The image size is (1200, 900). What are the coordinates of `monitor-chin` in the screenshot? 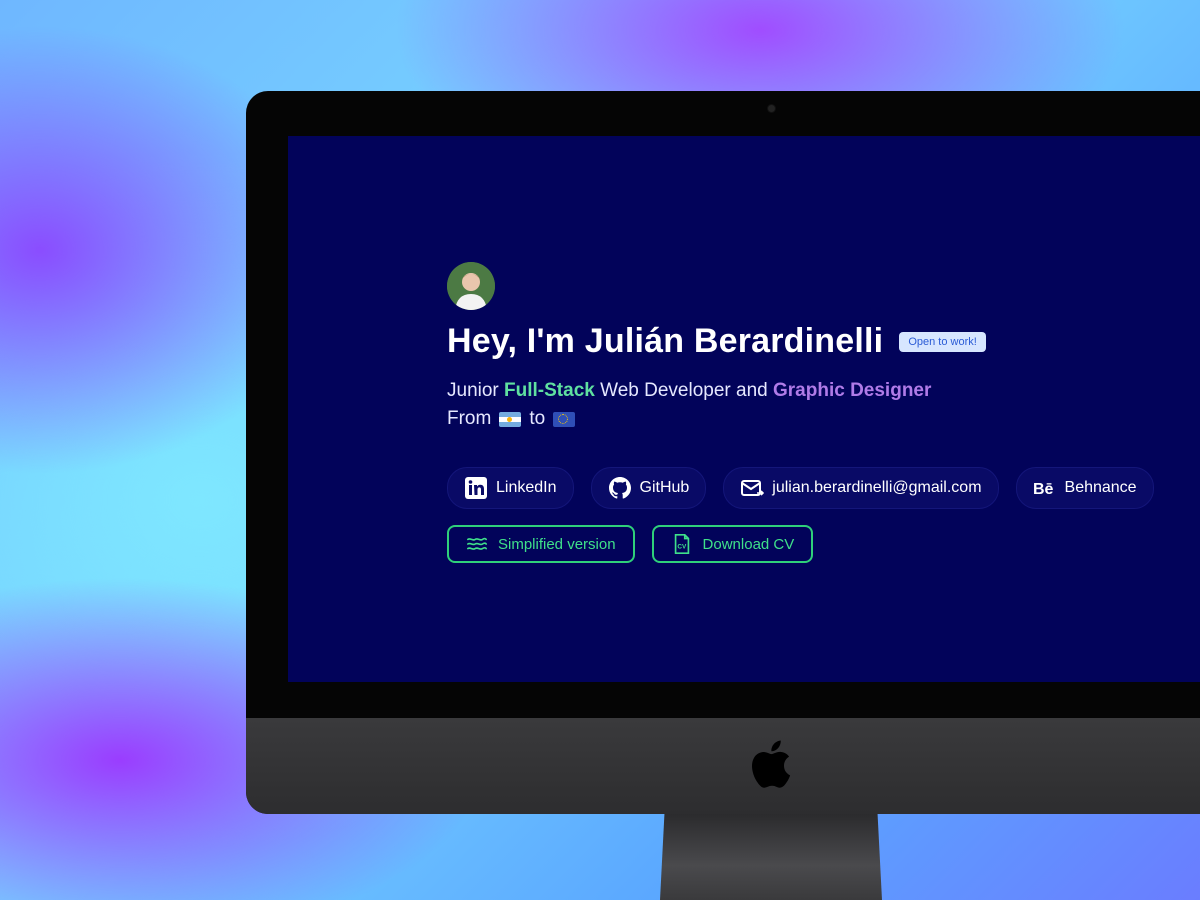 It's located at (723, 766).